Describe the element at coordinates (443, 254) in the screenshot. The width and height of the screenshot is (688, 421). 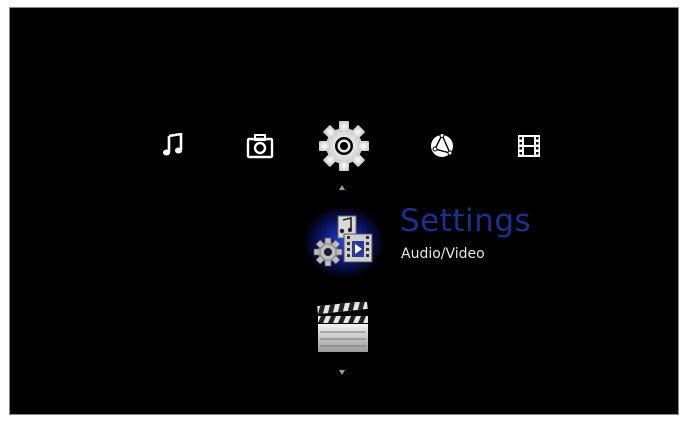
I see `selected-entry-subtitle: Audio/Video` at that location.